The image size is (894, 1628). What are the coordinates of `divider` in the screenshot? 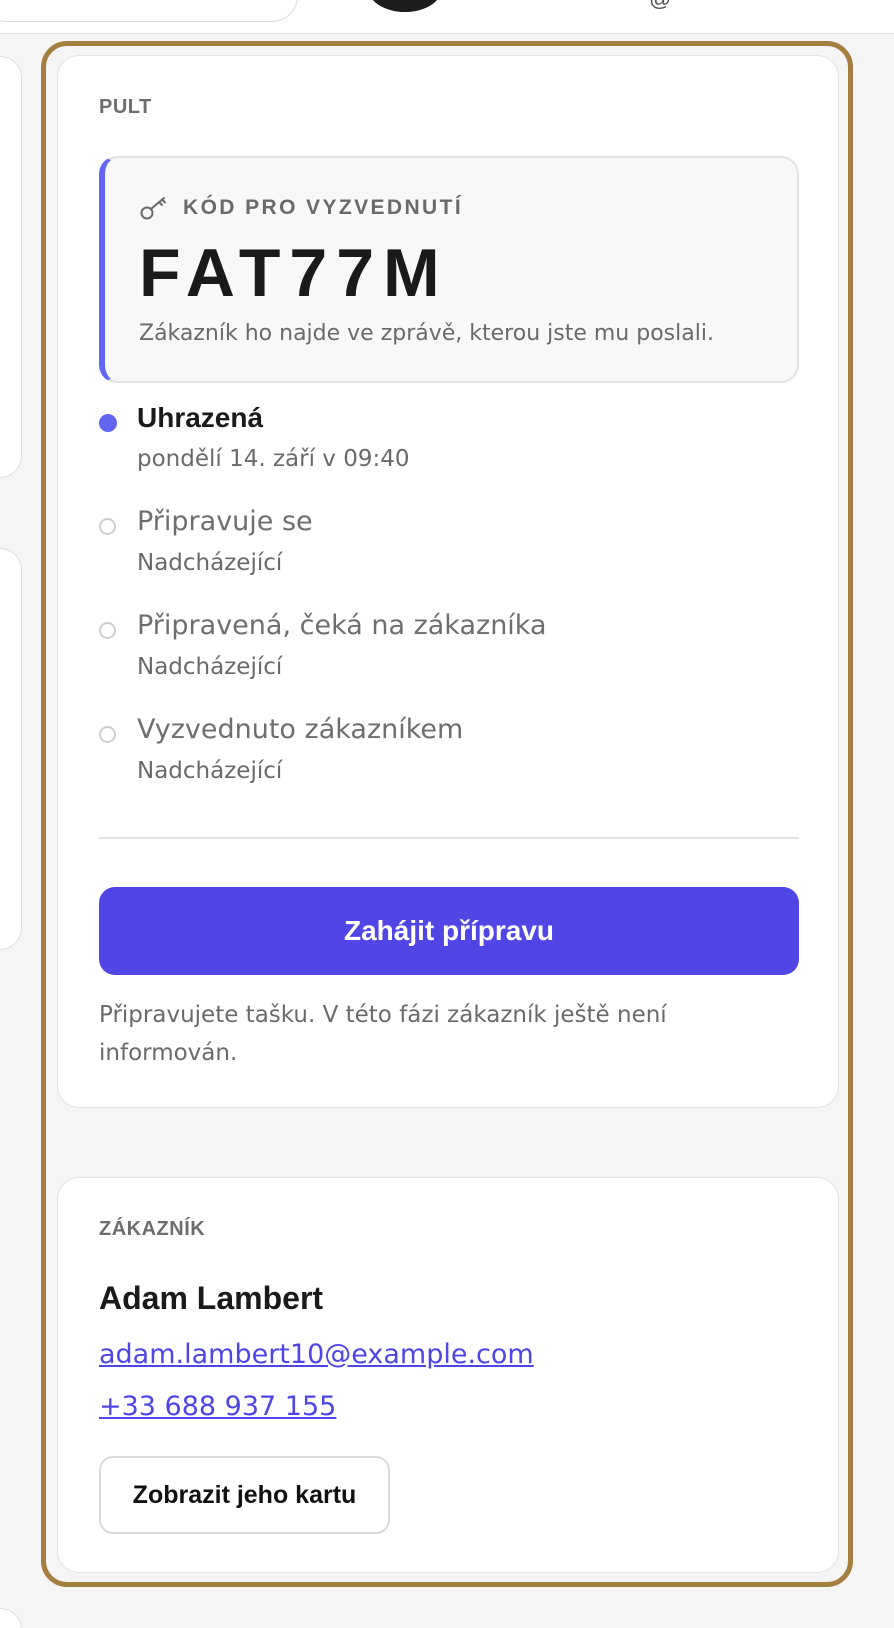 It's located at (449, 838).